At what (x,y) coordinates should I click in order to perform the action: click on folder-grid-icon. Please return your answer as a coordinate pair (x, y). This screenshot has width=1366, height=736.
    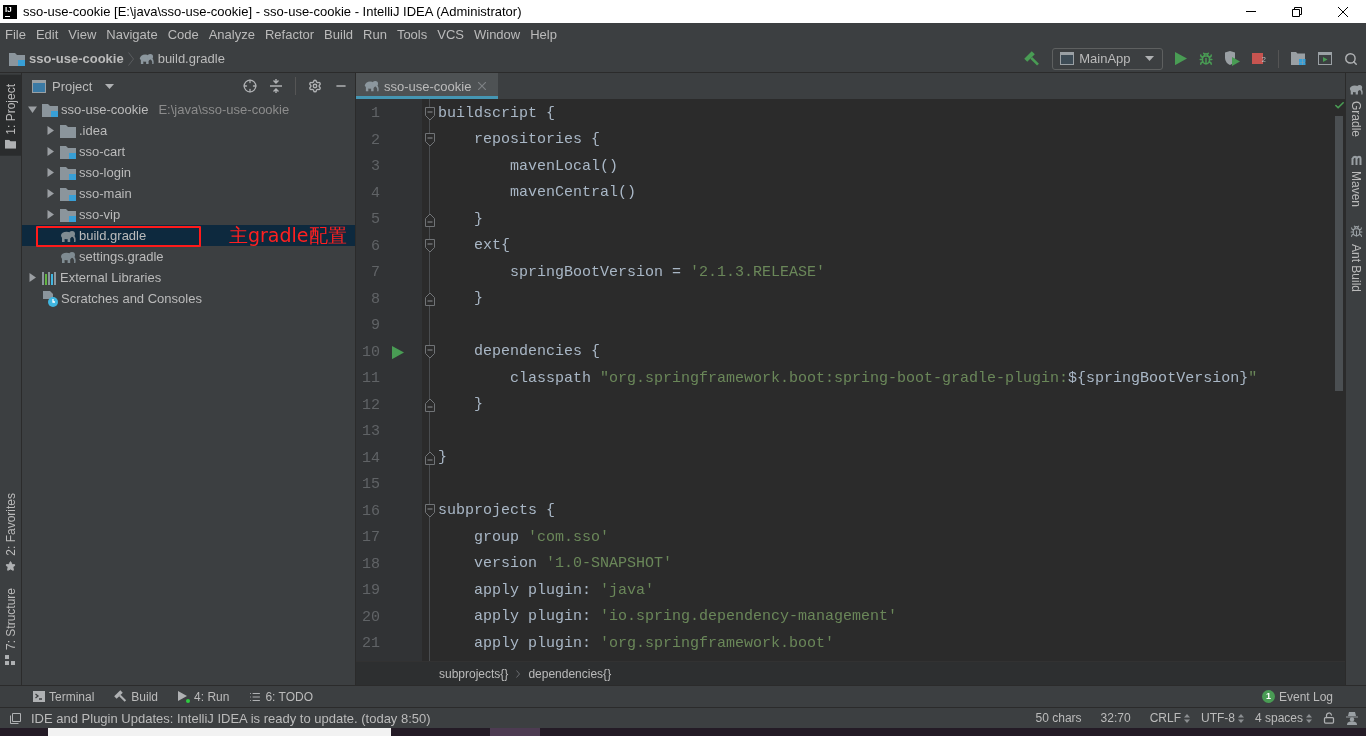
    Looking at the image, I should click on (1298, 58).